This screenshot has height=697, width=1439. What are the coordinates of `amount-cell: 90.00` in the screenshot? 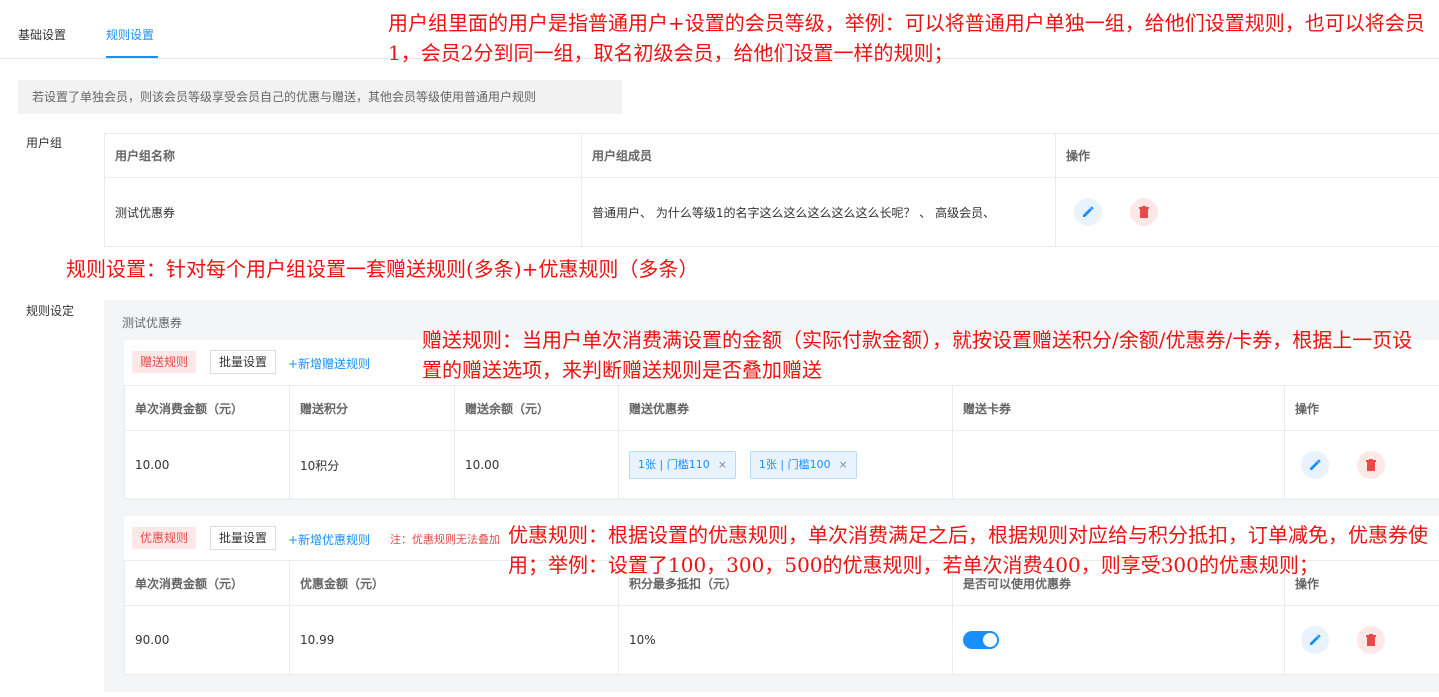 It's located at (207, 640).